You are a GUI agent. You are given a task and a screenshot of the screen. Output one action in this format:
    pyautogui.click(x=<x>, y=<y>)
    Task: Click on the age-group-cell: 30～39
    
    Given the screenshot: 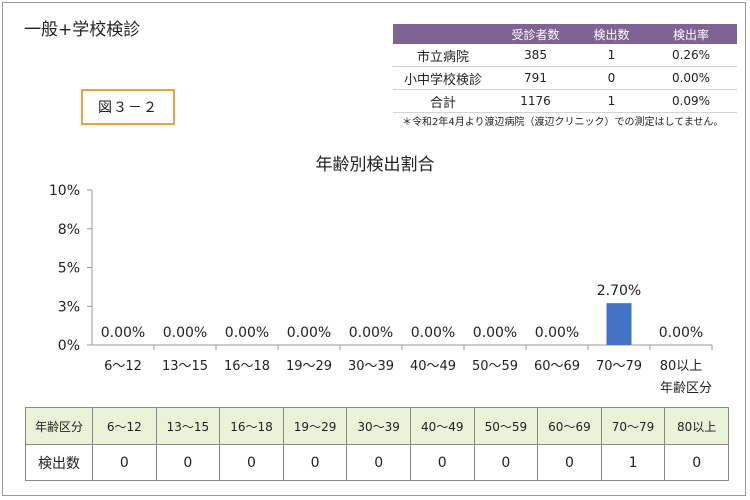 What is the action you would take?
    pyautogui.click(x=378, y=426)
    